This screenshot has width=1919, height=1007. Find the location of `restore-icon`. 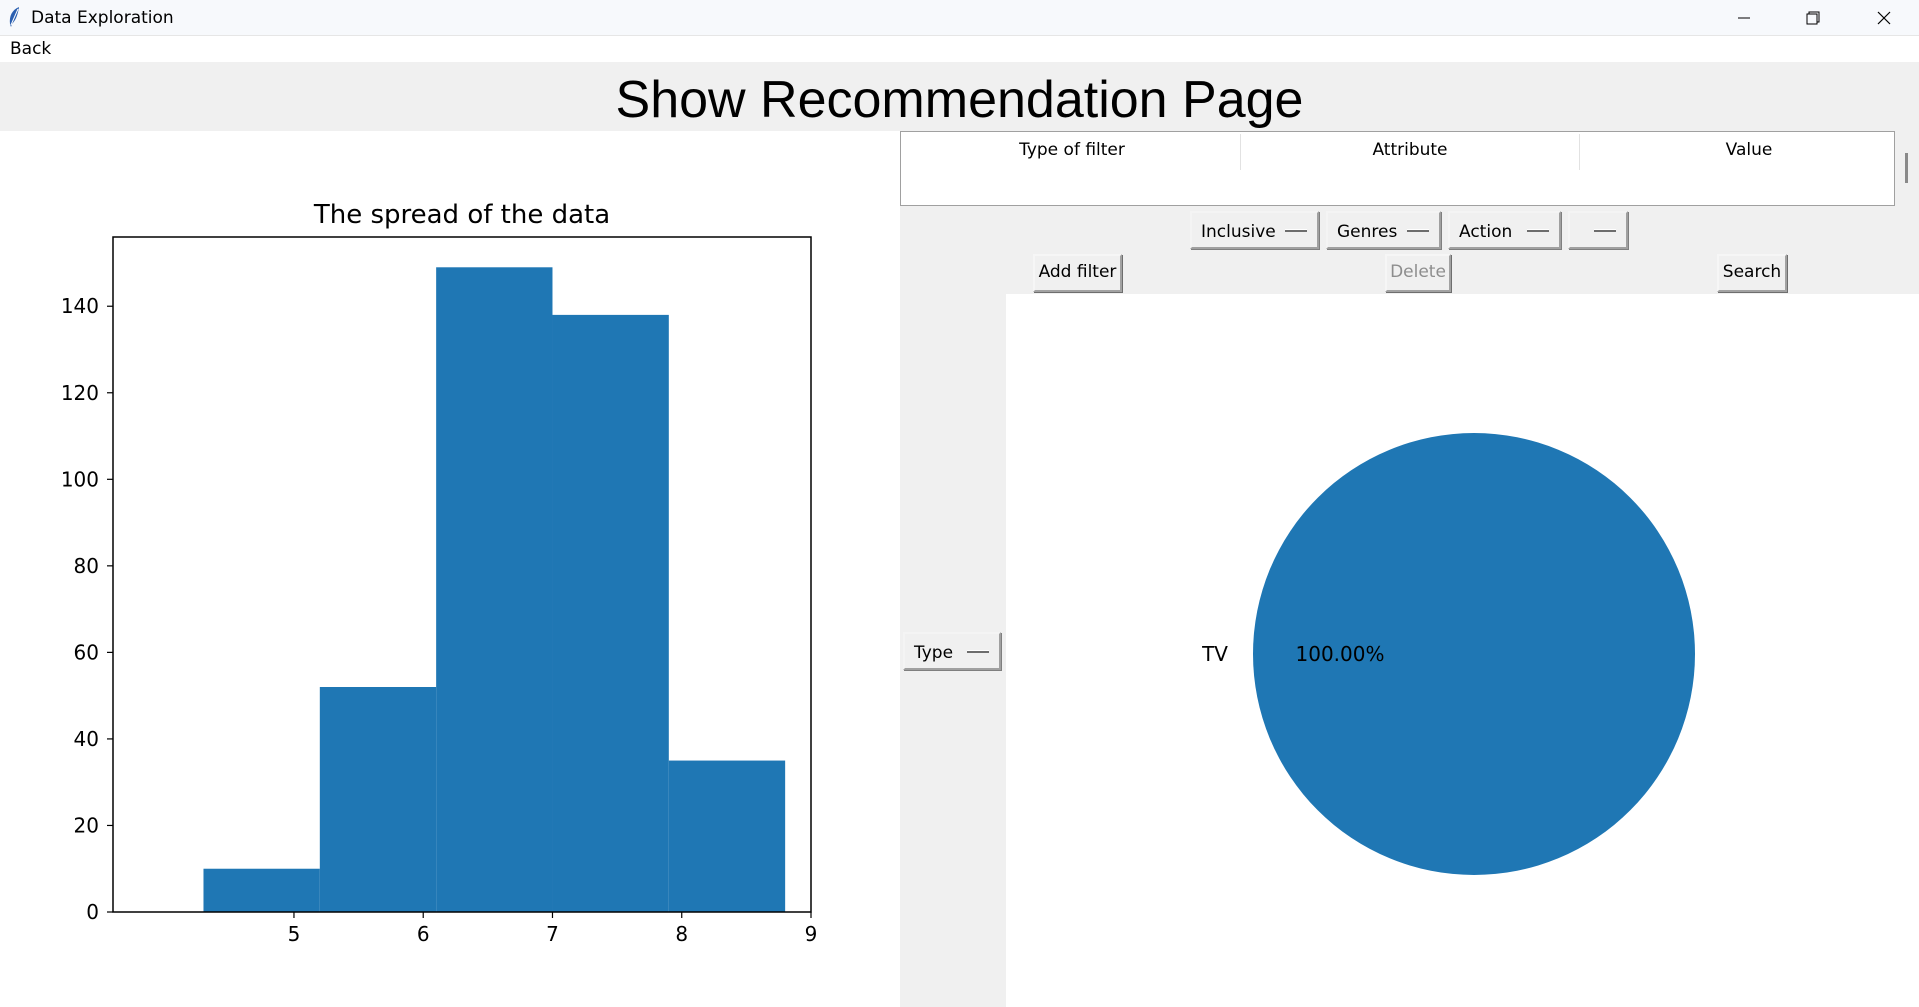

restore-icon is located at coordinates (1813, 17).